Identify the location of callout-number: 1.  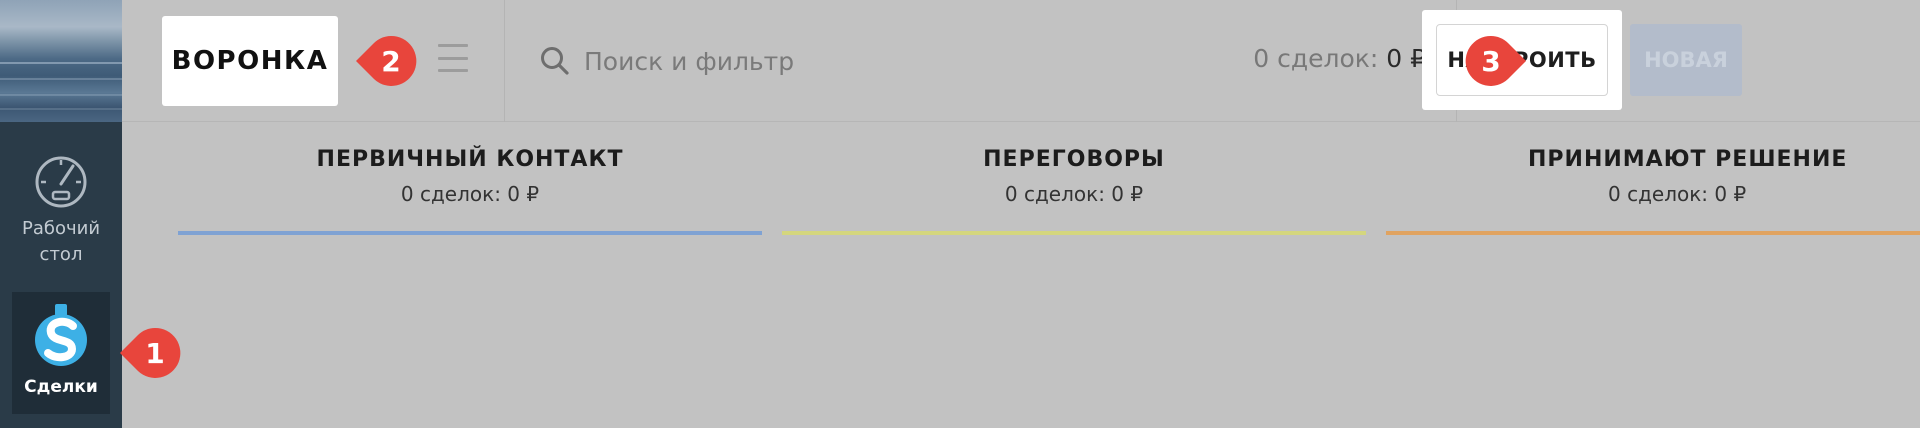
(155, 353).